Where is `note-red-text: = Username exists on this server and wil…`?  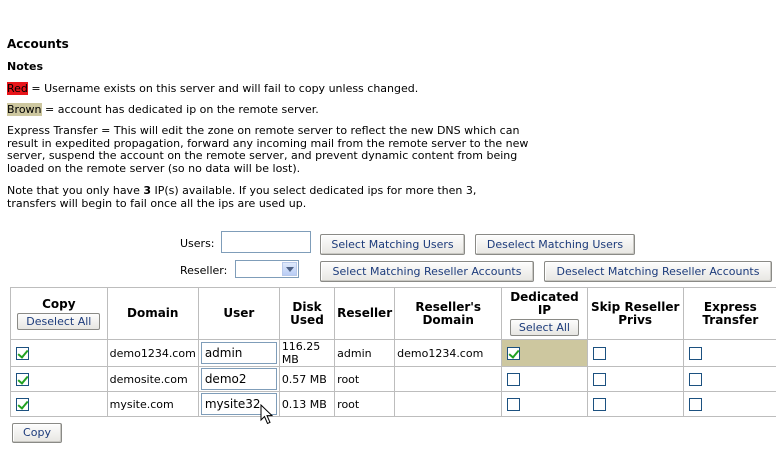 note-red-text: = Username exists on this server and wil… is located at coordinates (223, 88).